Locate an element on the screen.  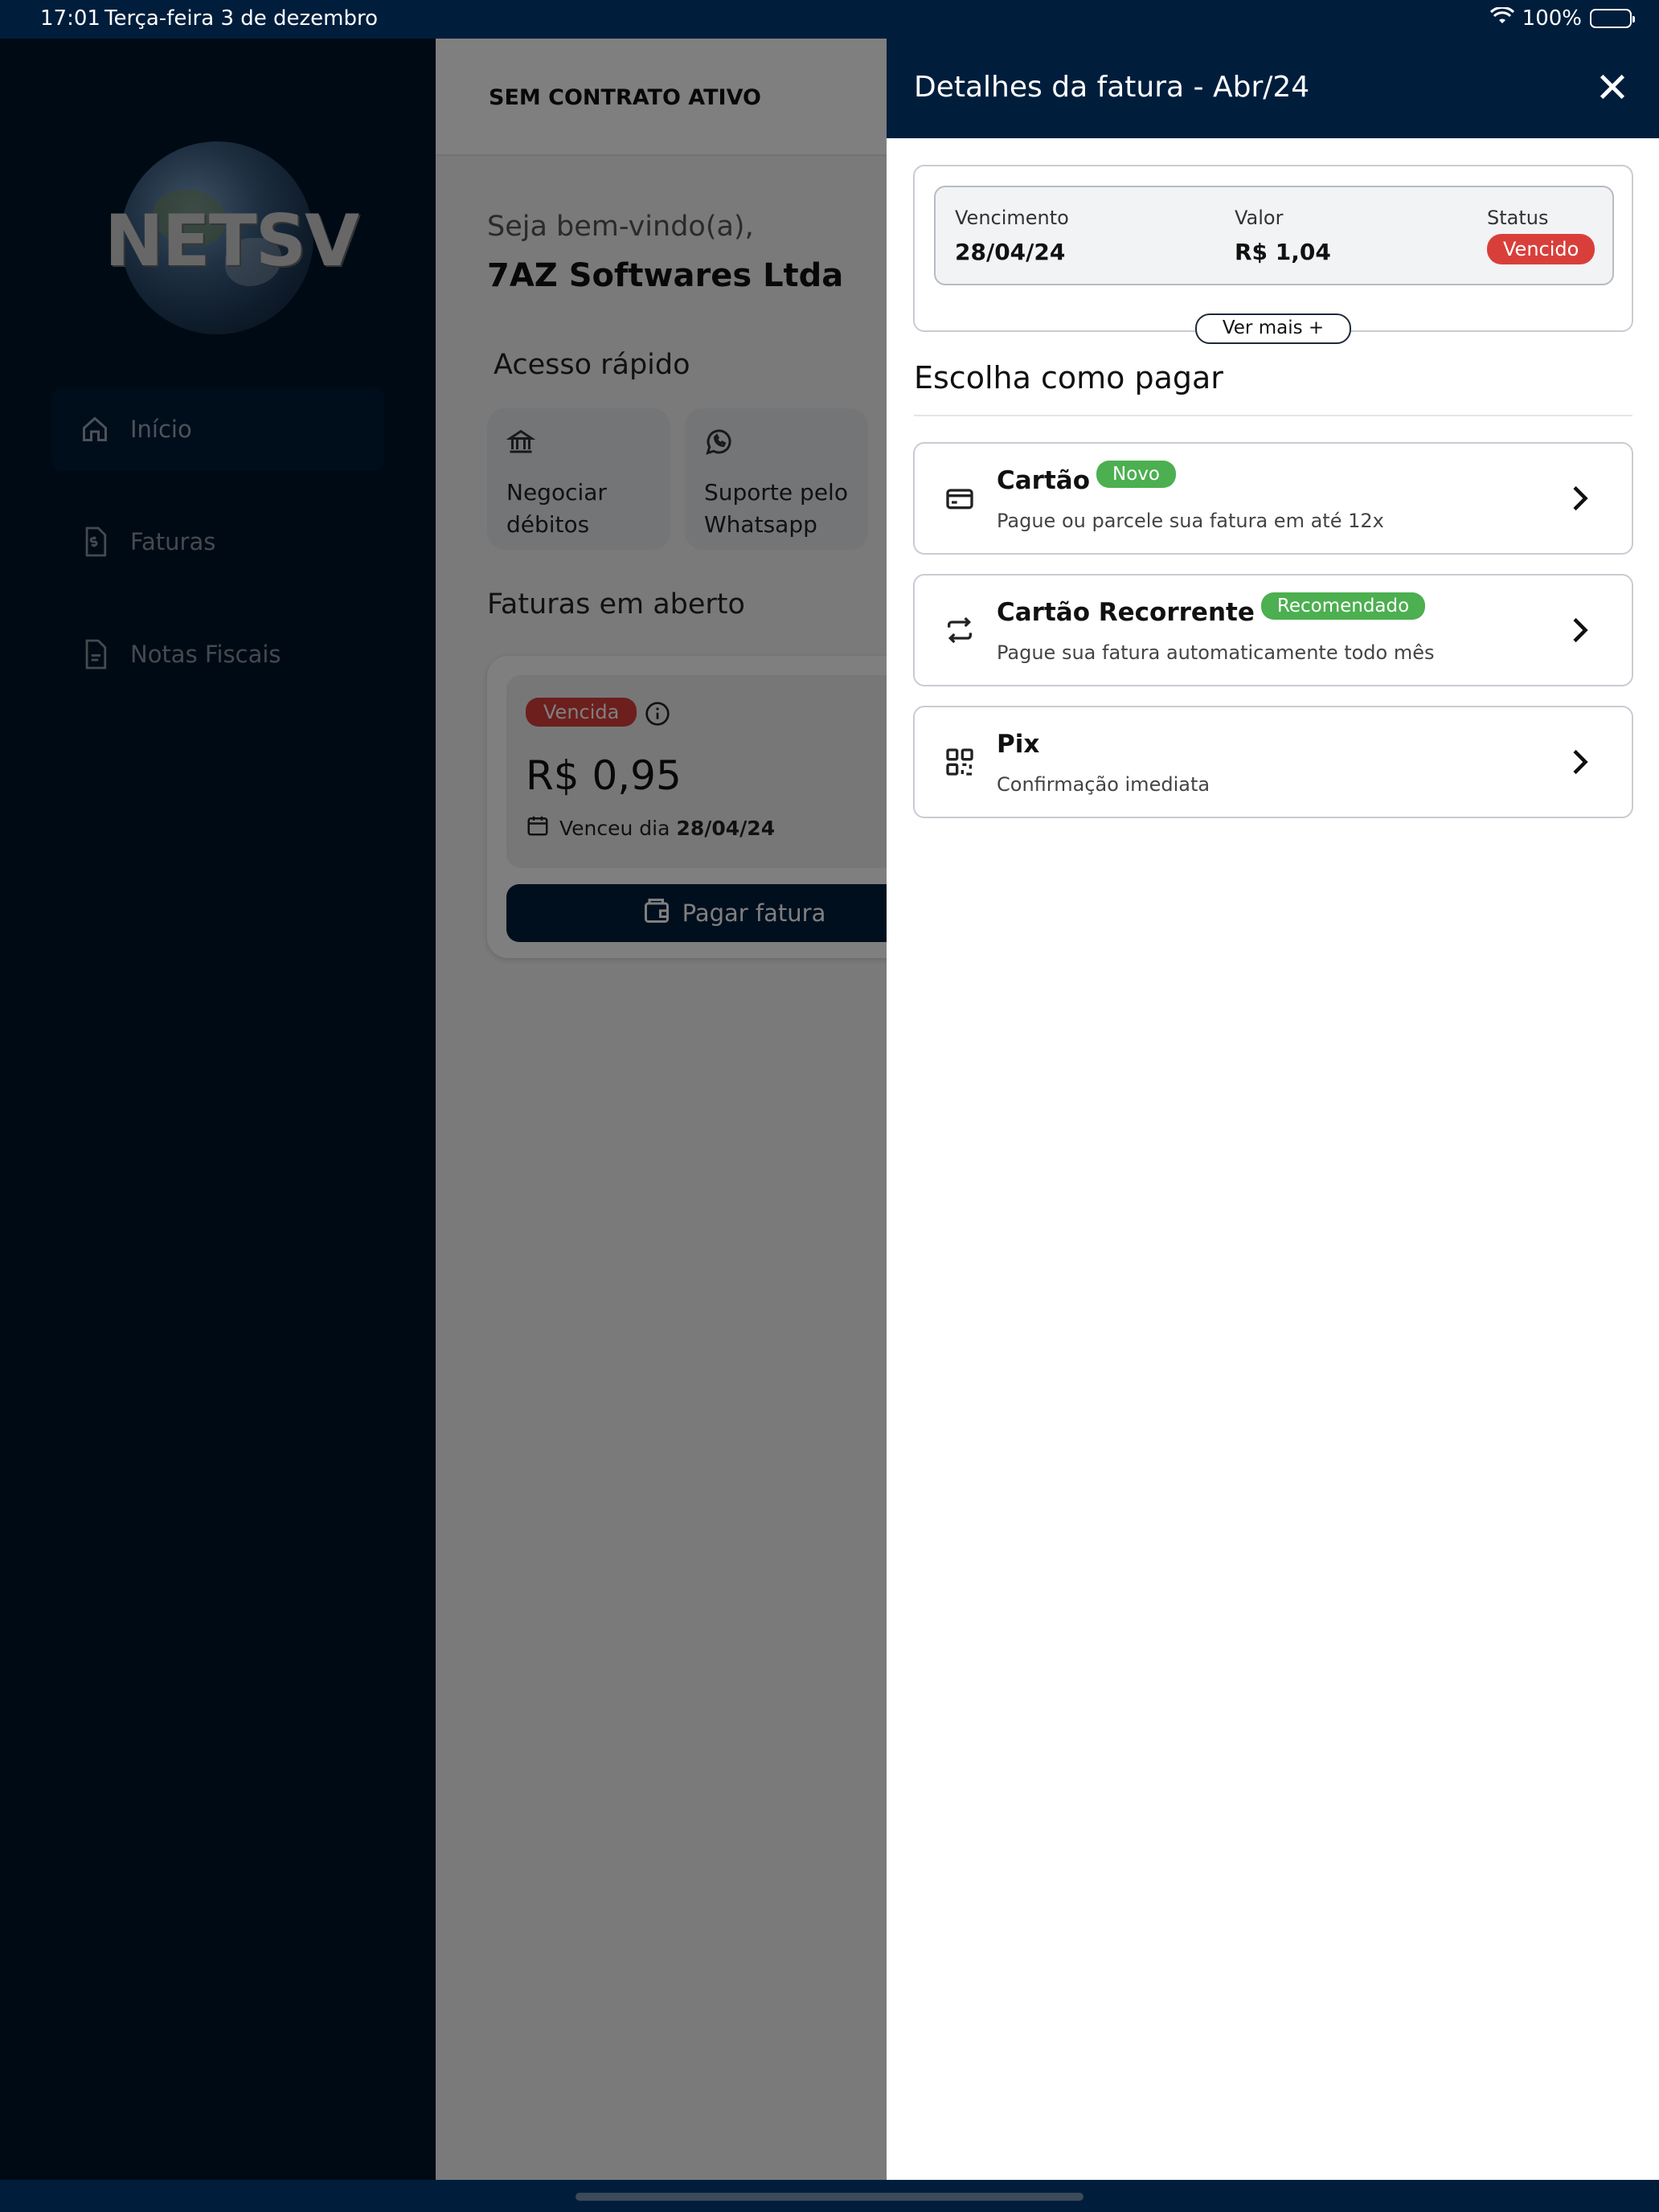
status-badge: Vencido is located at coordinates (1541, 249).